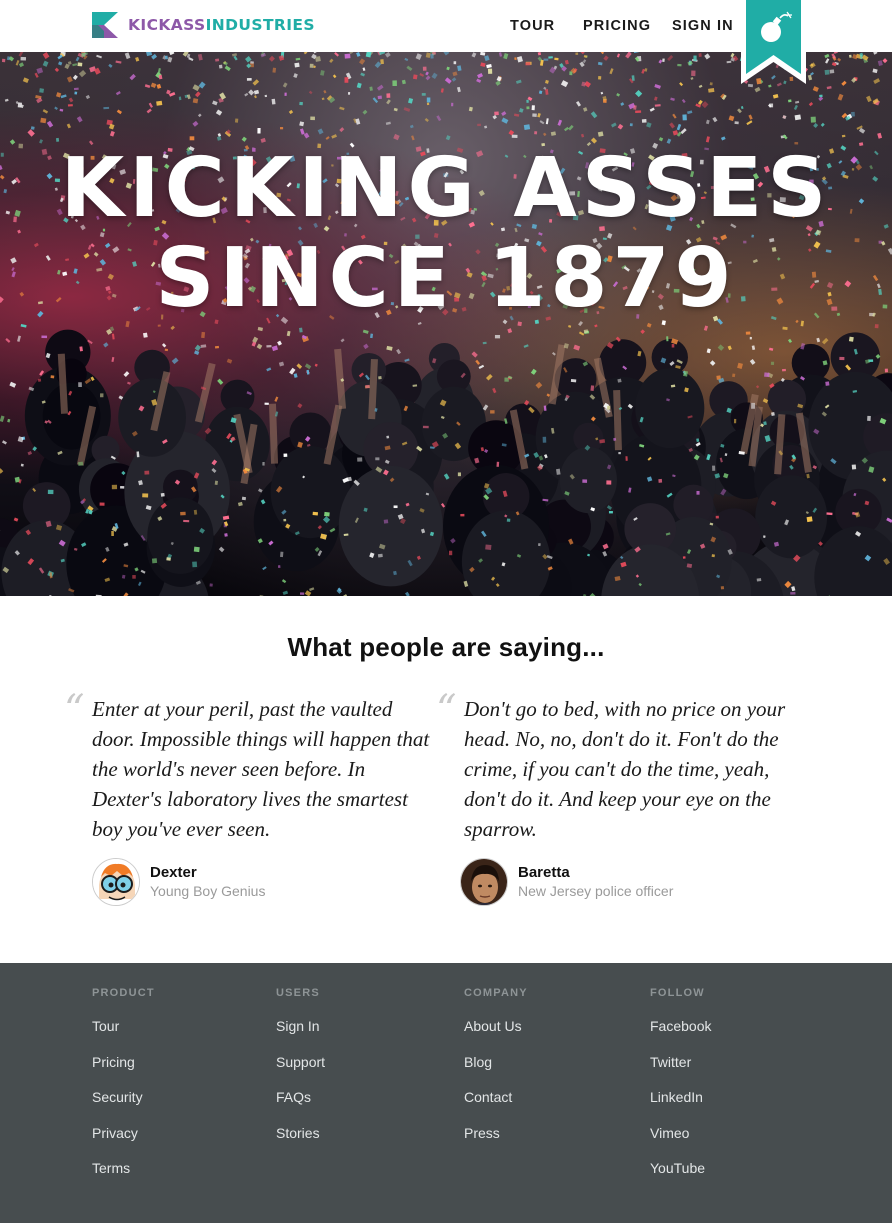  What do you see at coordinates (173, 872) in the screenshot?
I see `author-name: Dexter` at bounding box center [173, 872].